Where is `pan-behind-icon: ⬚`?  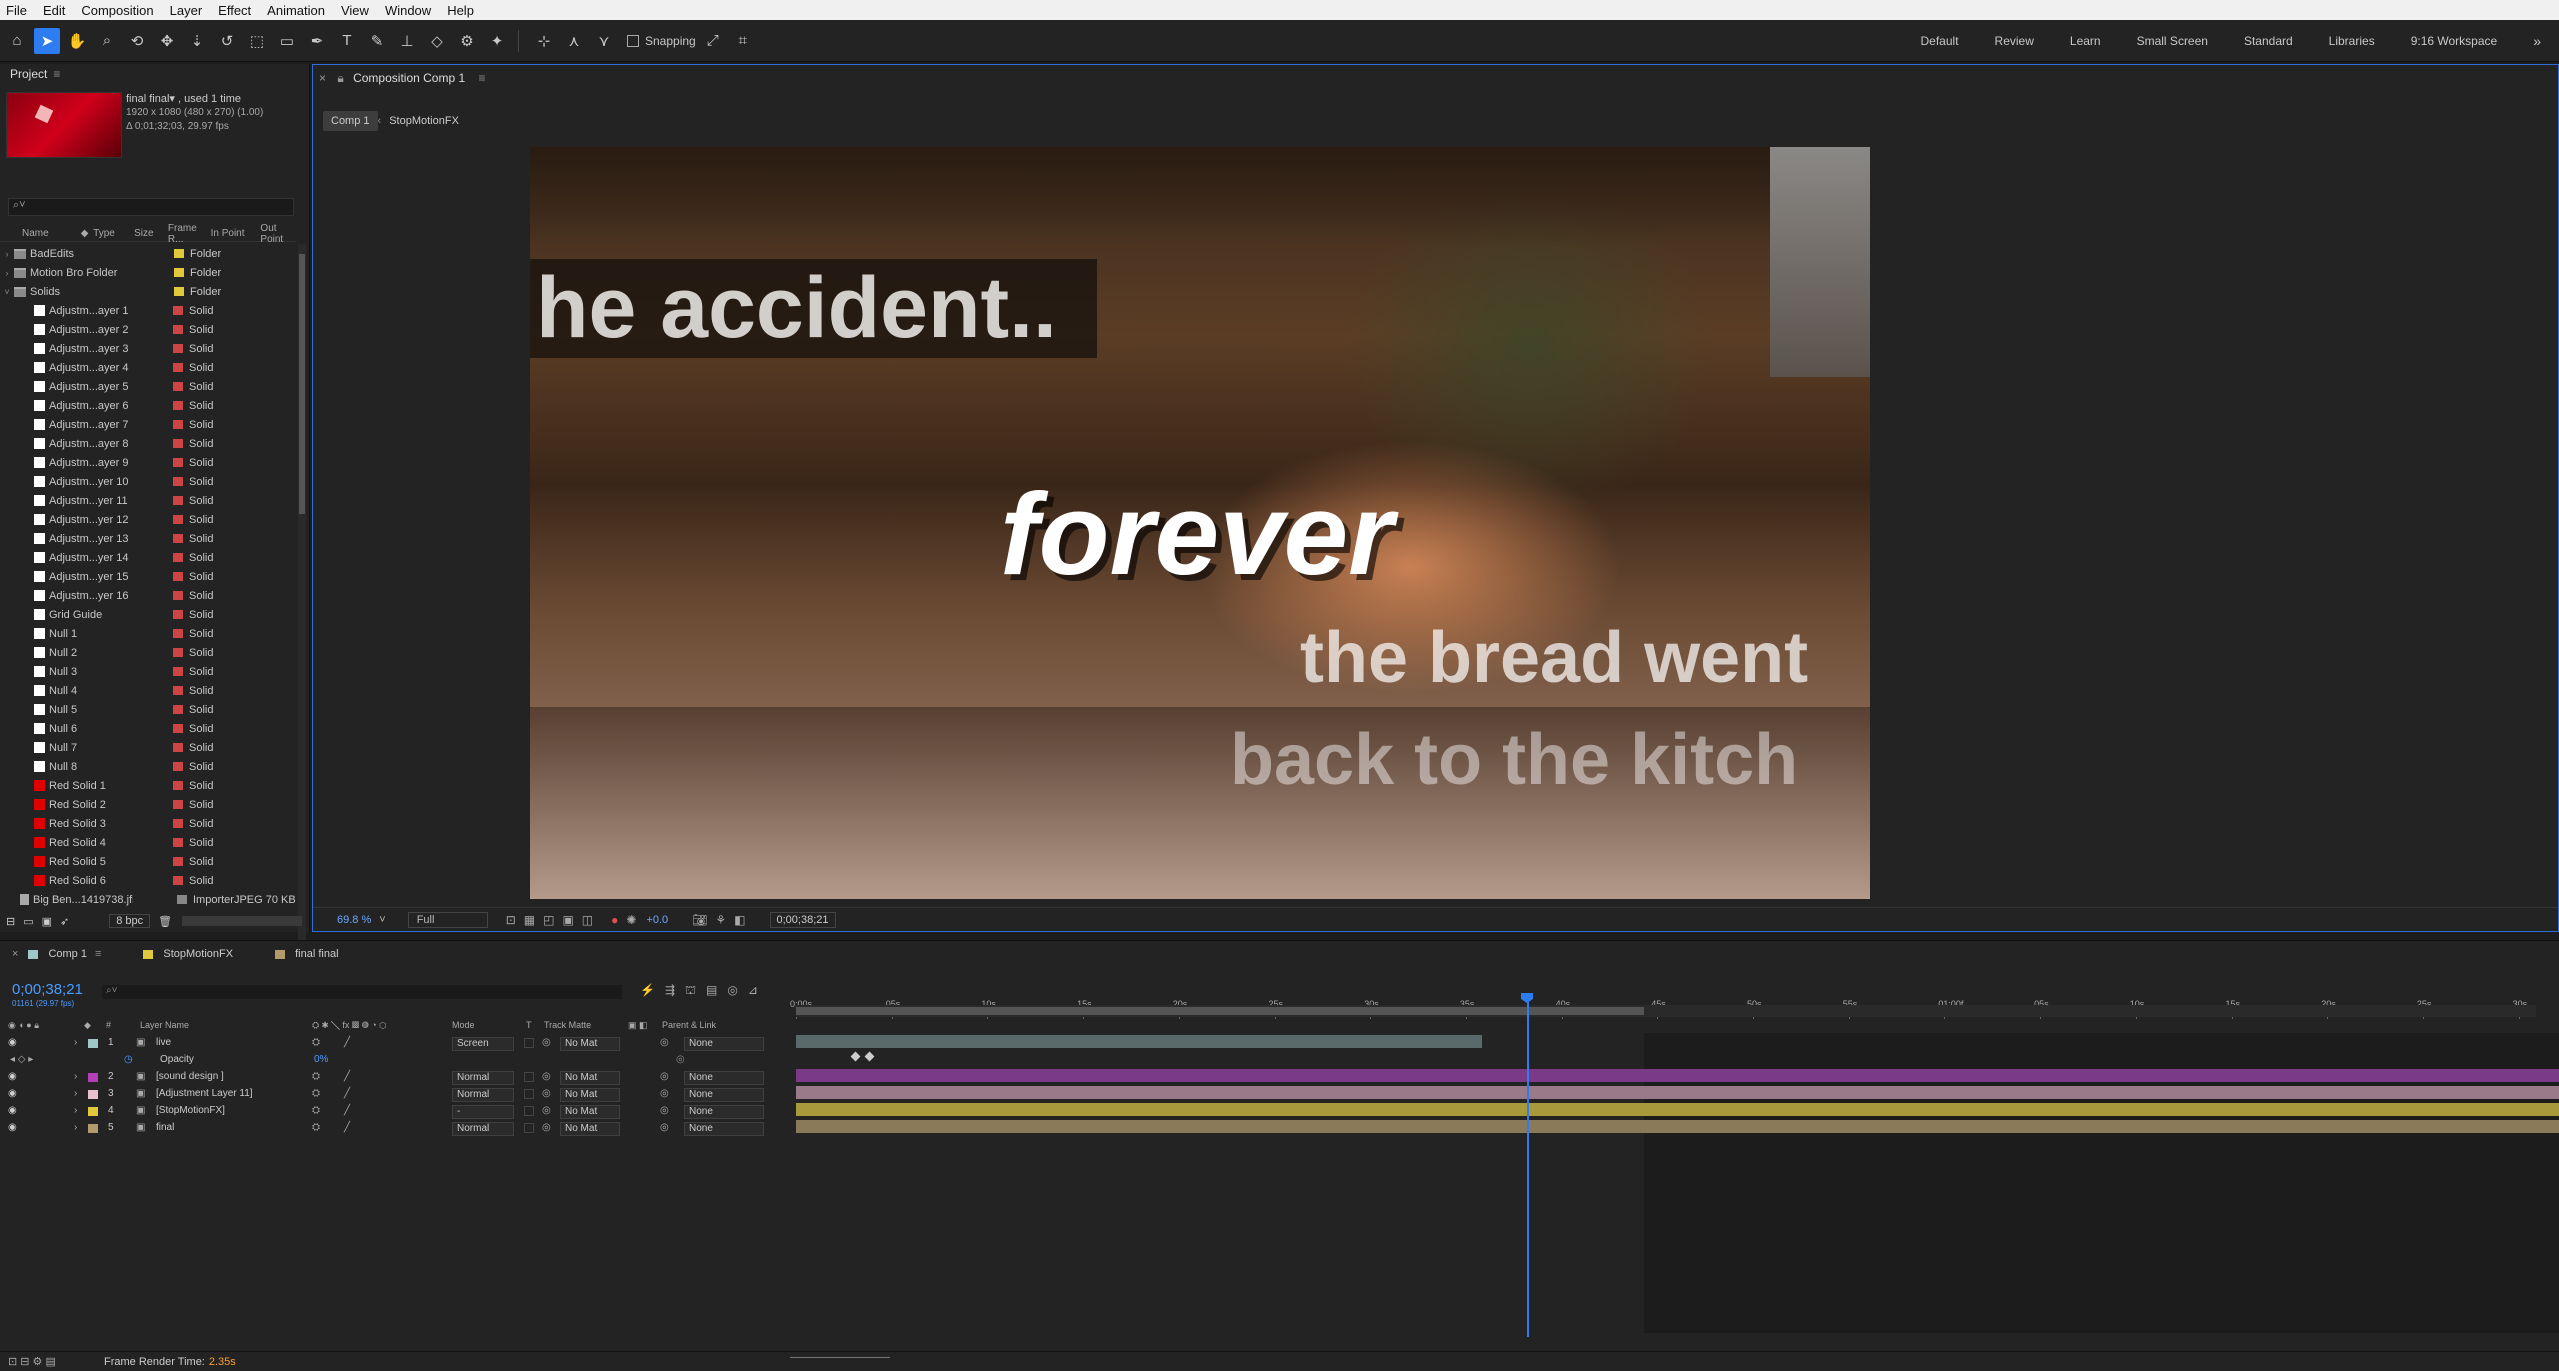
pan-behind-icon: ⬚ is located at coordinates (257, 41).